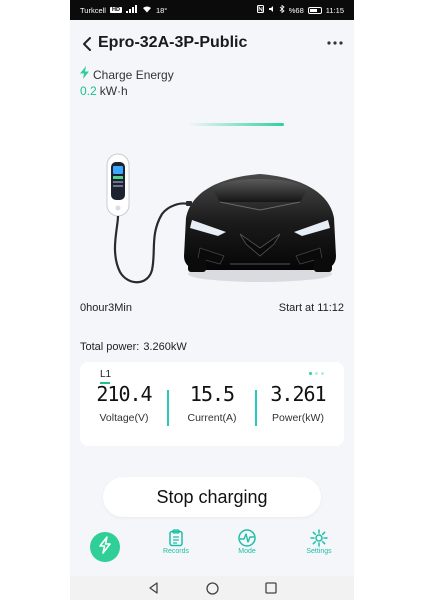 This screenshot has height=600, width=424. Describe the element at coordinates (165, 347) in the screenshot. I see `total-power-value: 3.260kW` at that location.